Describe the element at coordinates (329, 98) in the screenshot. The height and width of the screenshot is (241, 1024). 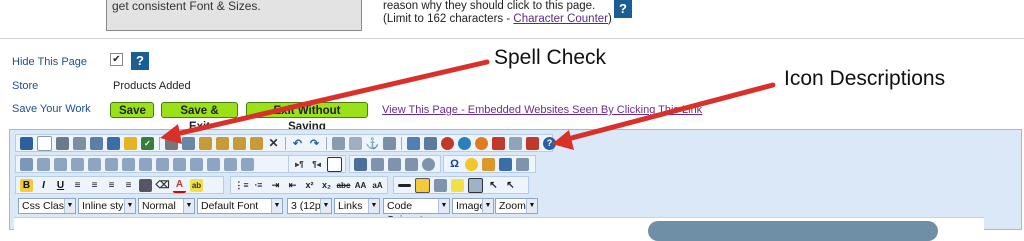
I see `spell-check-arrow` at that location.